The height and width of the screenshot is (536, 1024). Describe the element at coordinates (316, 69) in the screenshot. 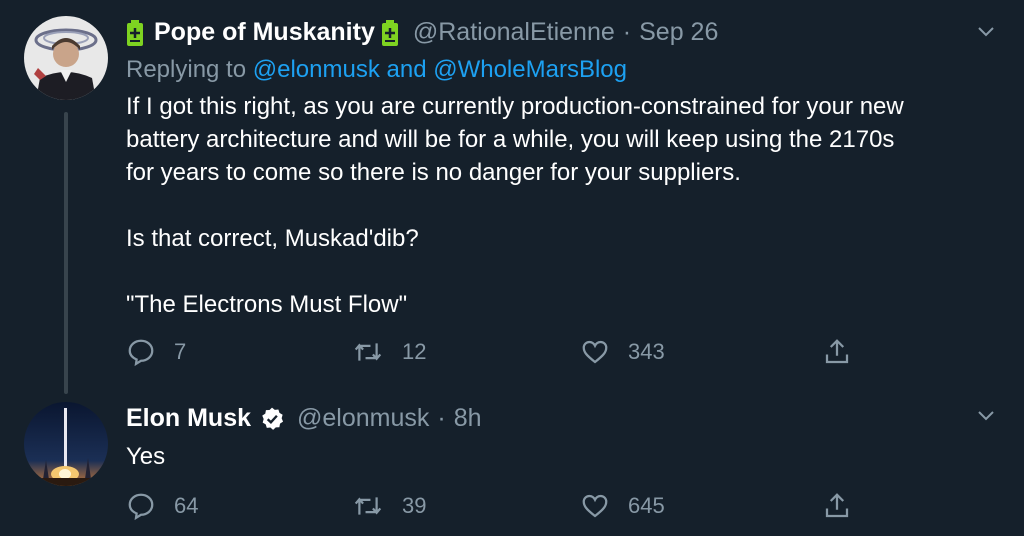

I see `mention-link-elonmusk: @elonmusk` at that location.